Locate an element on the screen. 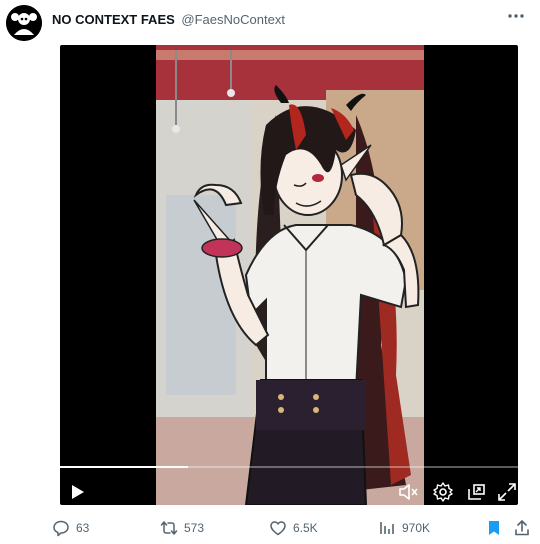 This screenshot has height=544, width=540. video-progress-bar is located at coordinates (289, 467).